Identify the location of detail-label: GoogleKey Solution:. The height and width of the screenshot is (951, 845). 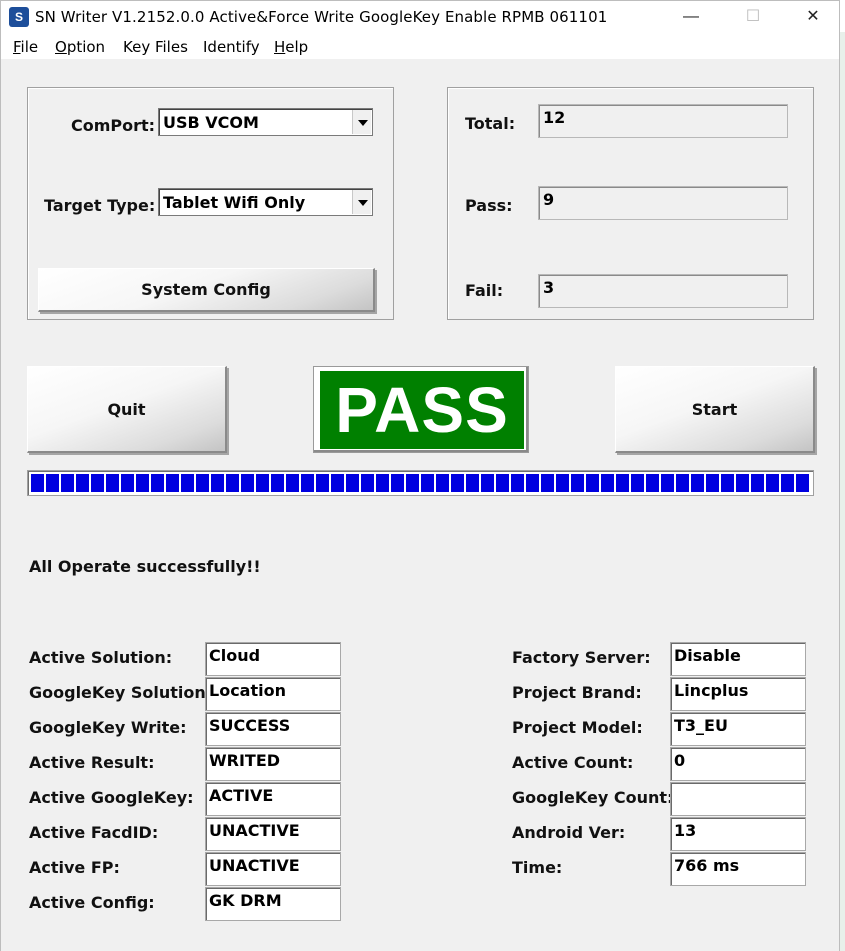
(121, 692).